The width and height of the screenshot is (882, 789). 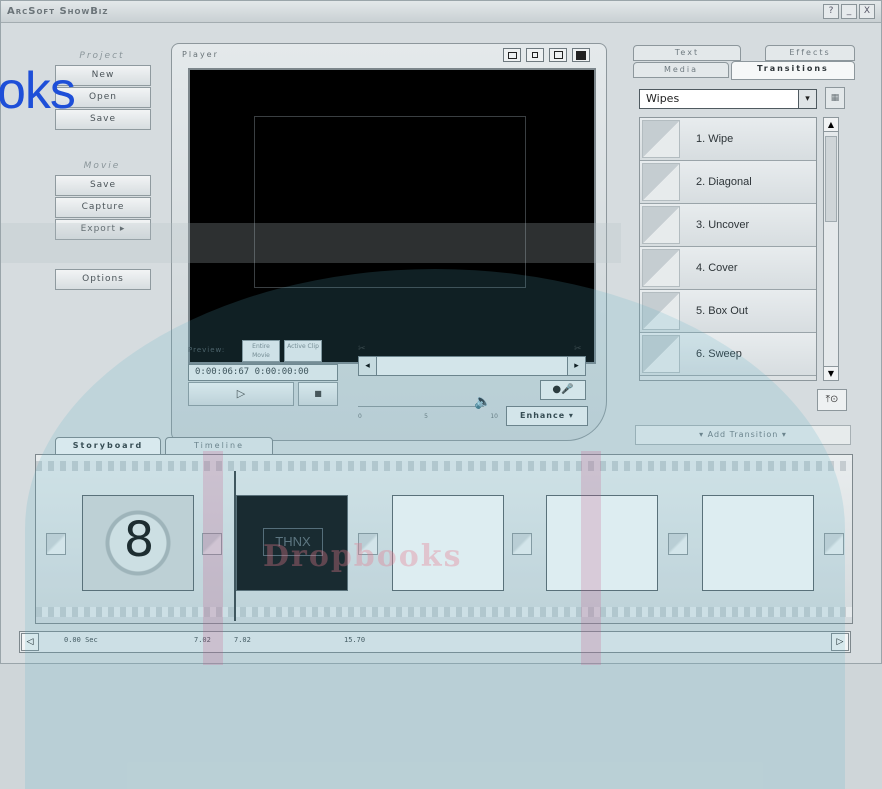 I want to click on help-button: ?, so click(x=831, y=11).